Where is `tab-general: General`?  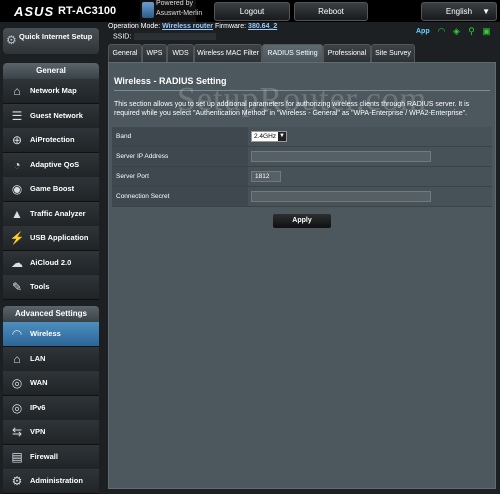
tab-general: General is located at coordinates (125, 53).